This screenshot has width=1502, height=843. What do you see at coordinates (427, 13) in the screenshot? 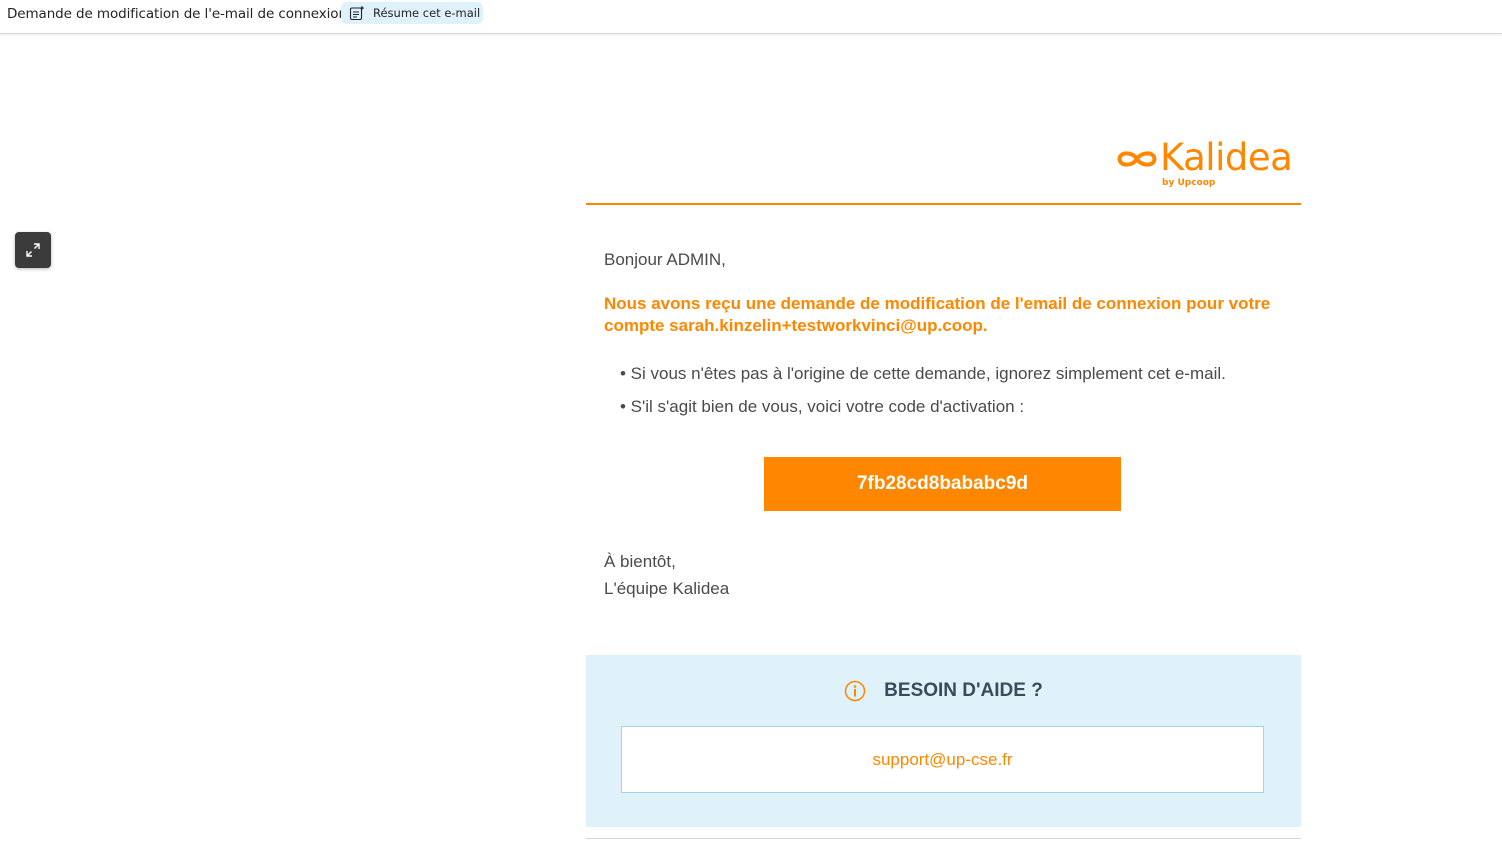
I see `summarize-email-label: Résume cet e-mail` at bounding box center [427, 13].